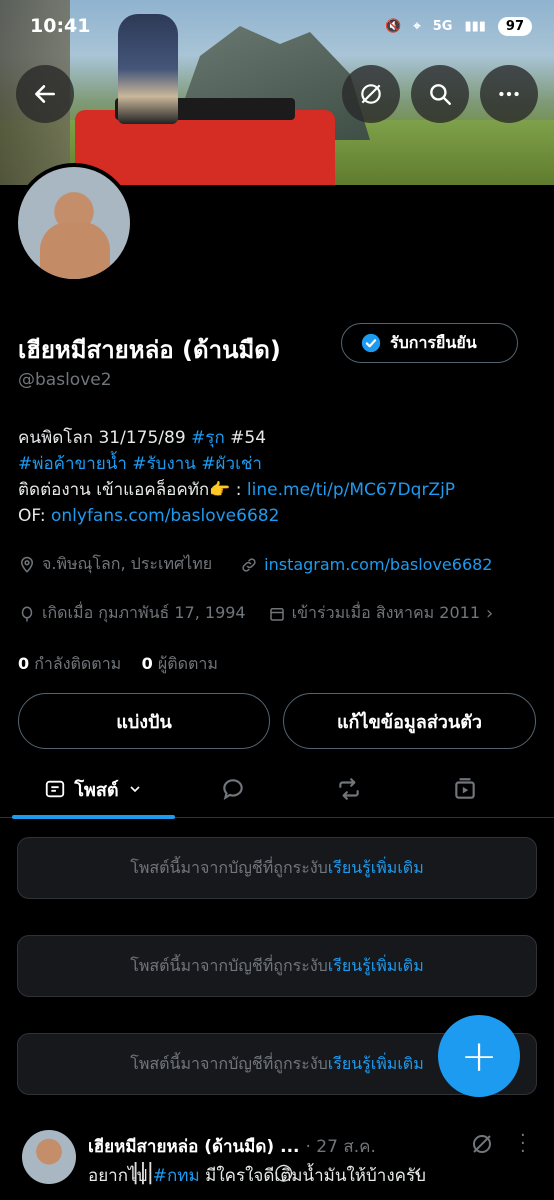 This screenshot has width=554, height=1200. I want to click on bio-text: ติดต่องาน เข้าแอคล็อคทัก👉 :, so click(132, 490).